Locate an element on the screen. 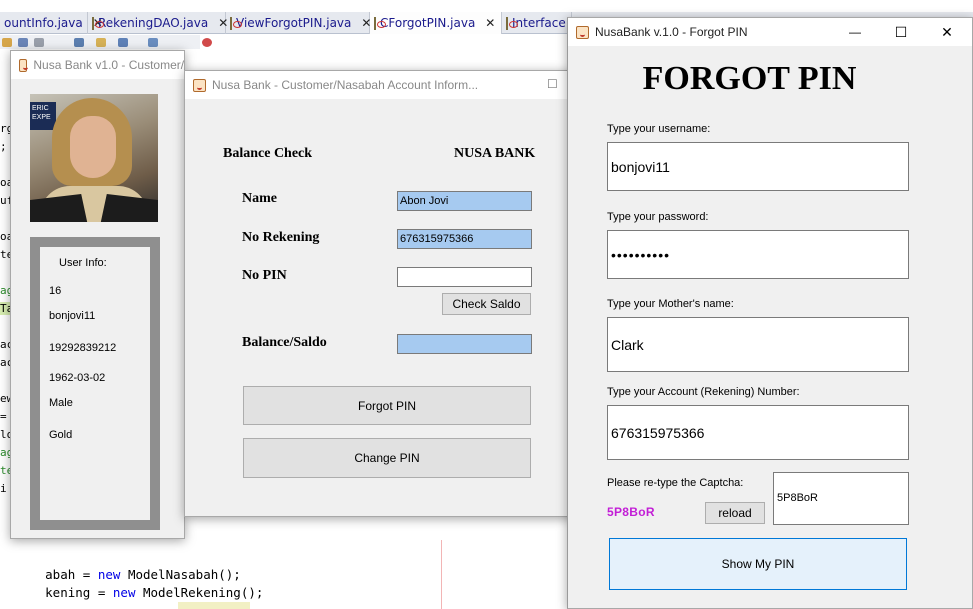 This screenshot has height=609, width=973. mother-name-input: Clark is located at coordinates (758, 344).